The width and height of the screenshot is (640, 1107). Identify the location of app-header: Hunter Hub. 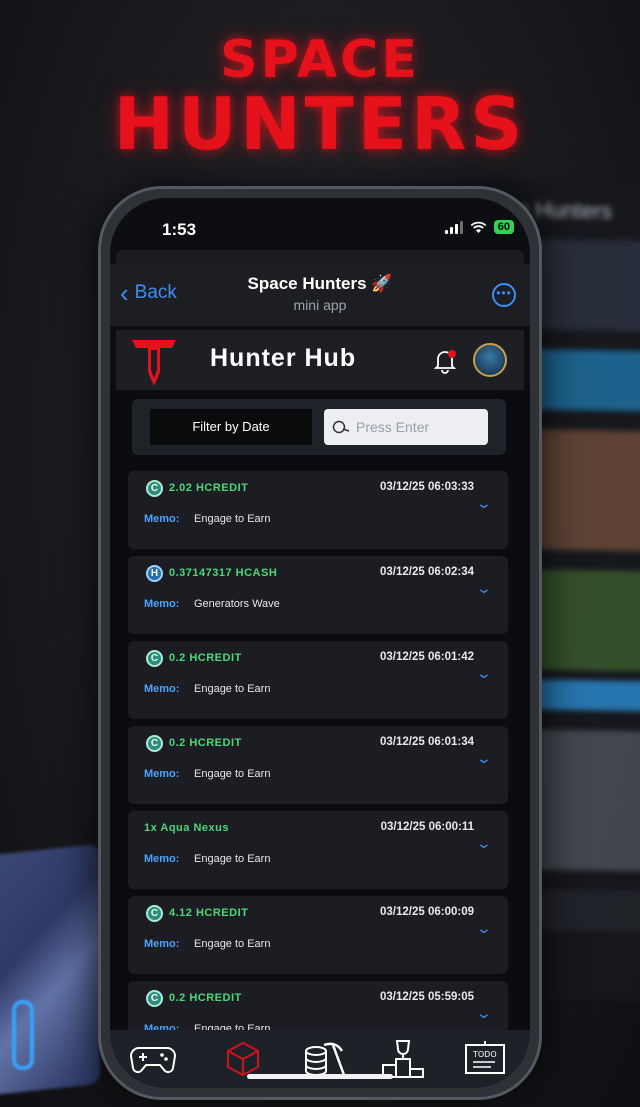
(320, 360).